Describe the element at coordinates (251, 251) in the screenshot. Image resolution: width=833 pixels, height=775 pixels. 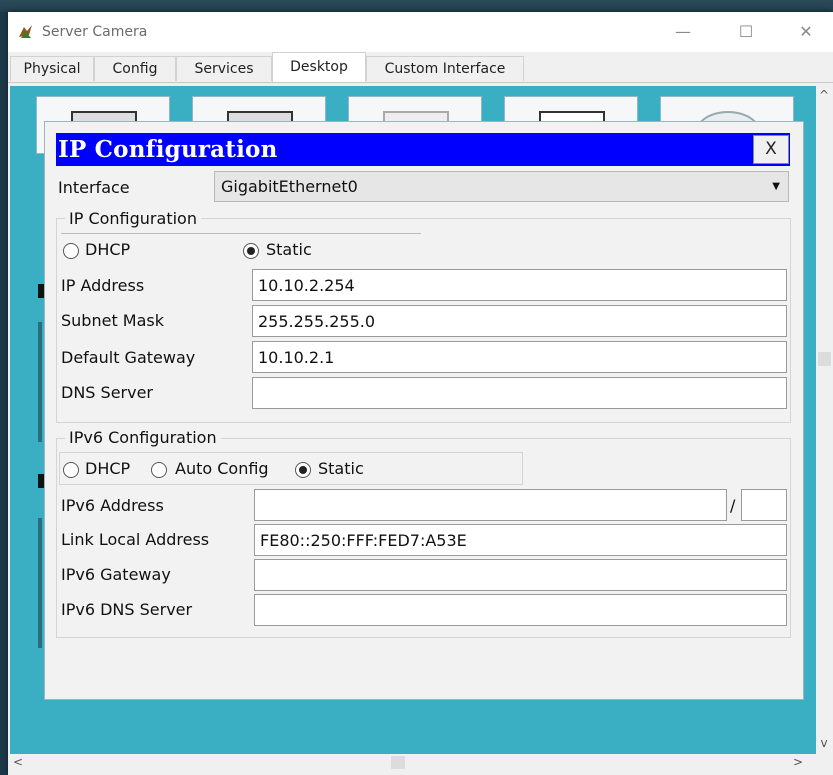
I see `ipv4-static-radio` at that location.